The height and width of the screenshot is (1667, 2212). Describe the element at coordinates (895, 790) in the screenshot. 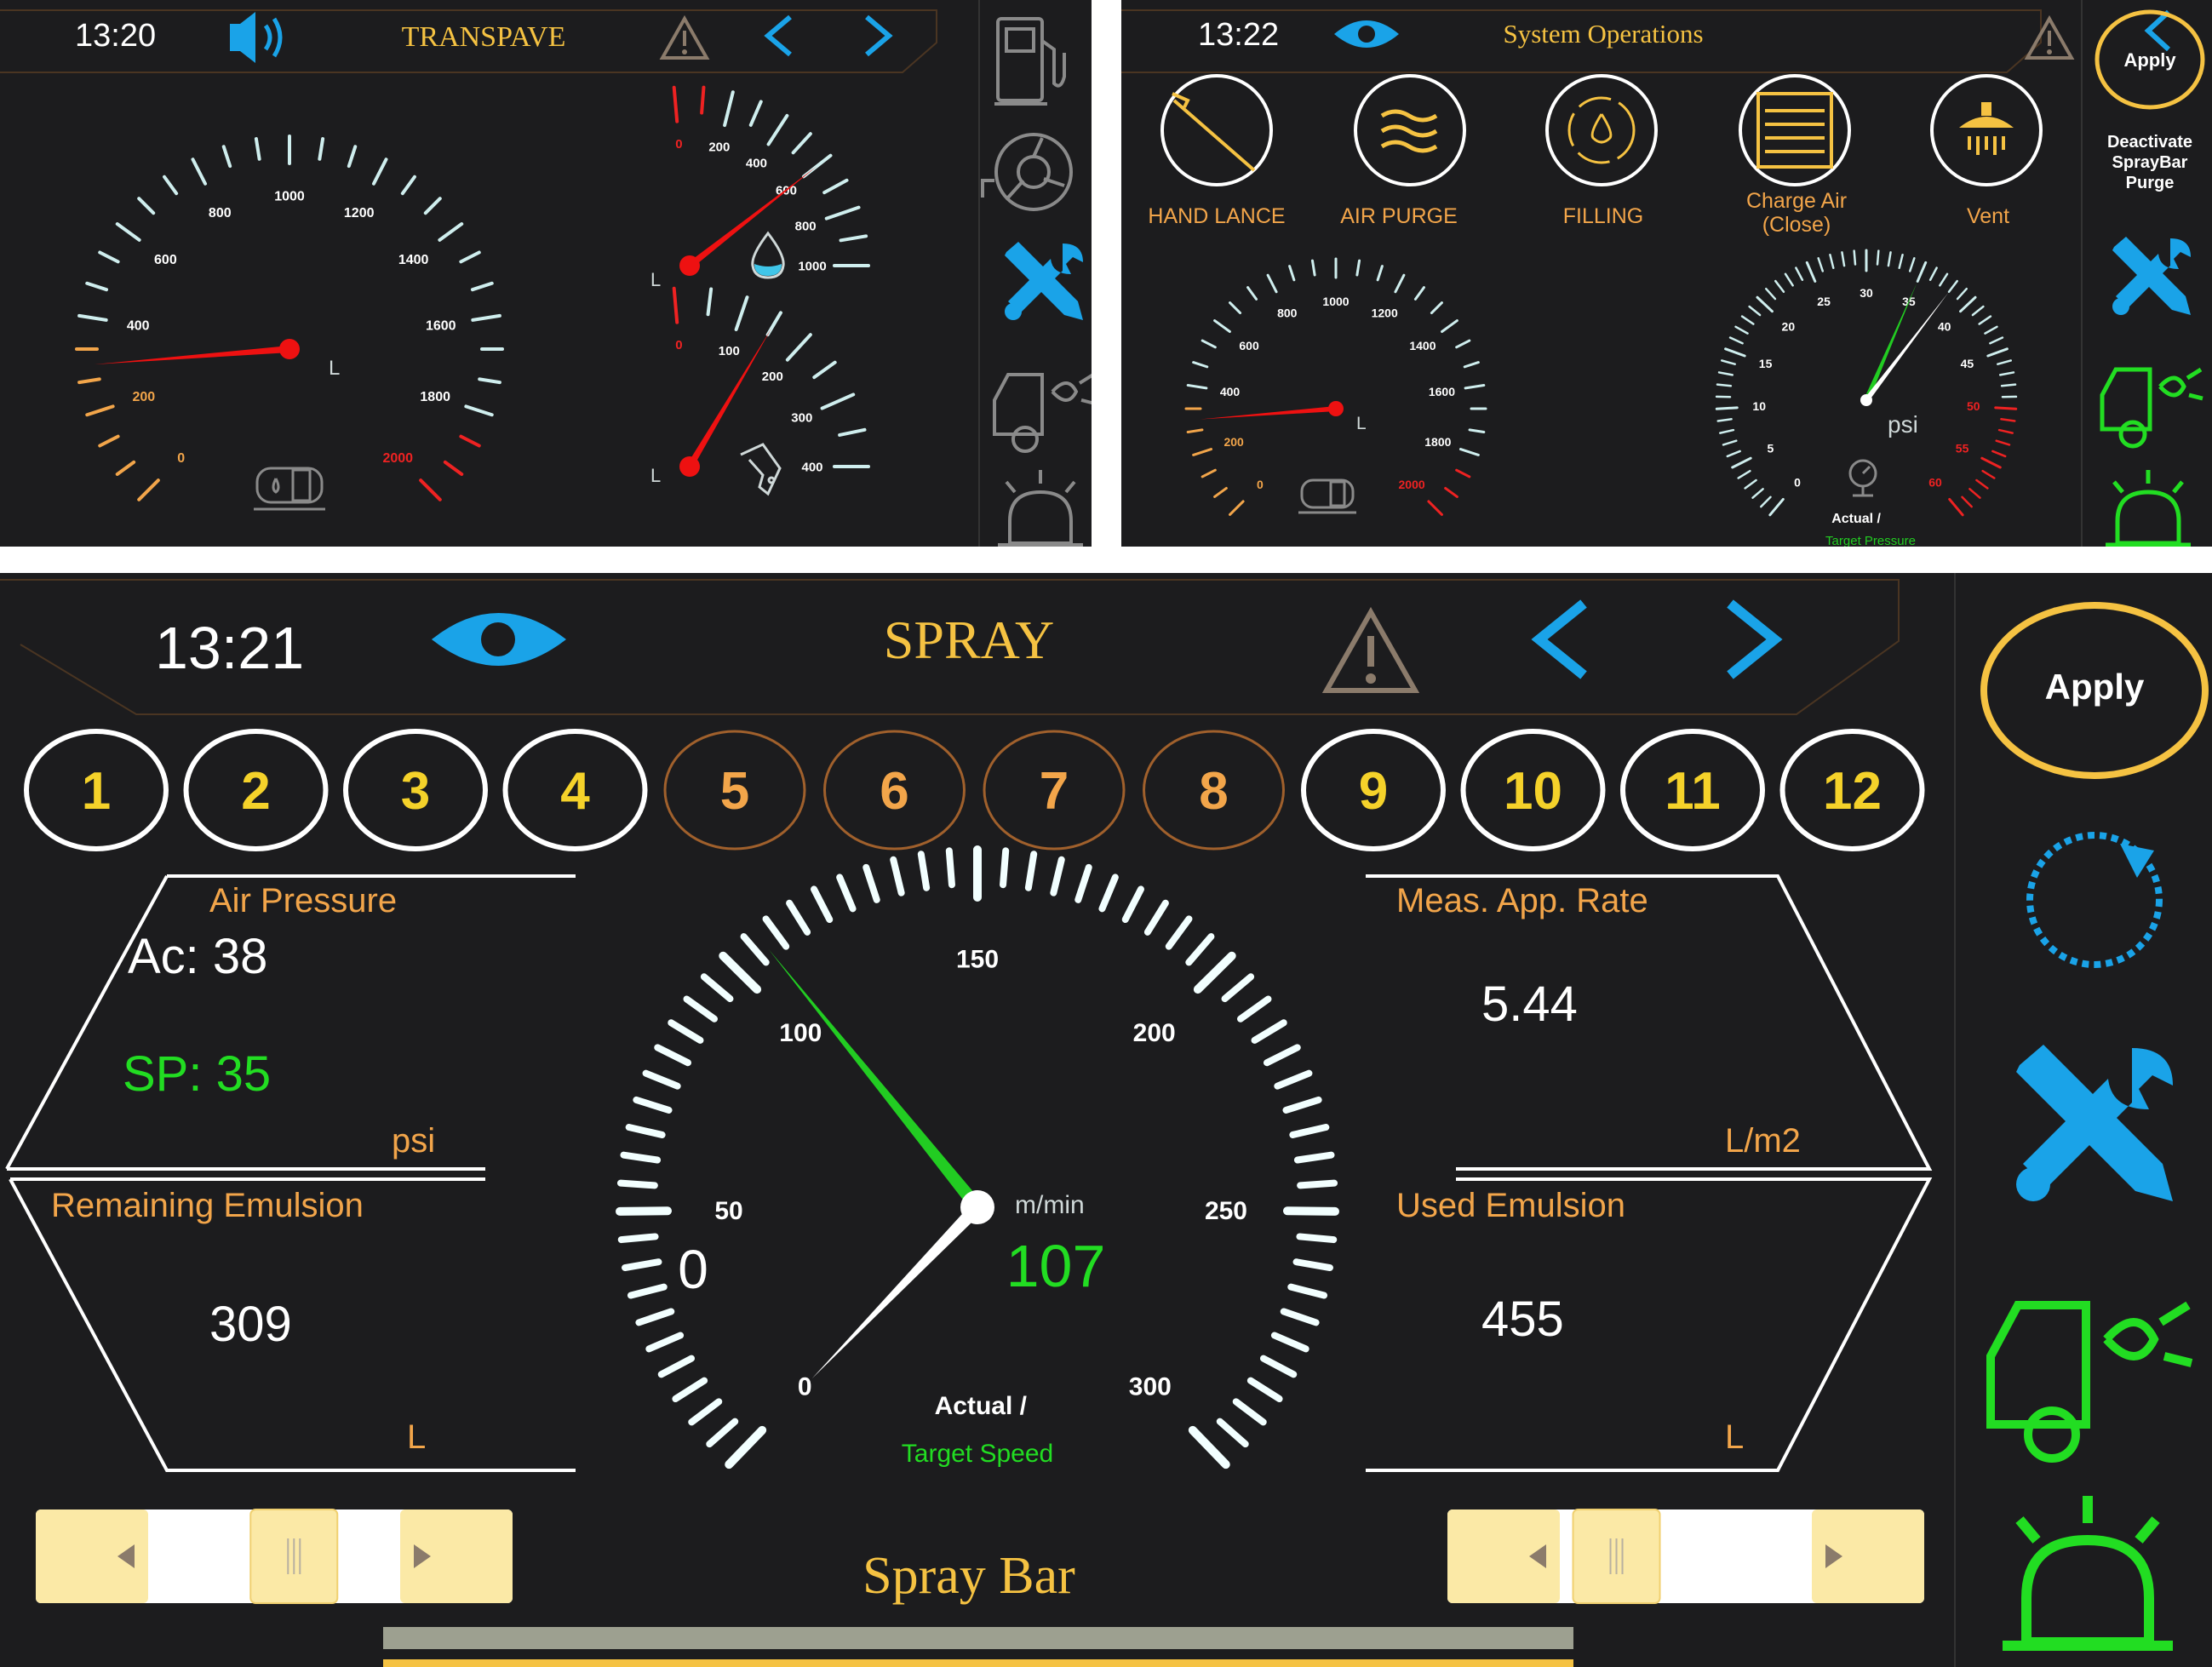

I see `nozzle-button-6: 6` at that location.